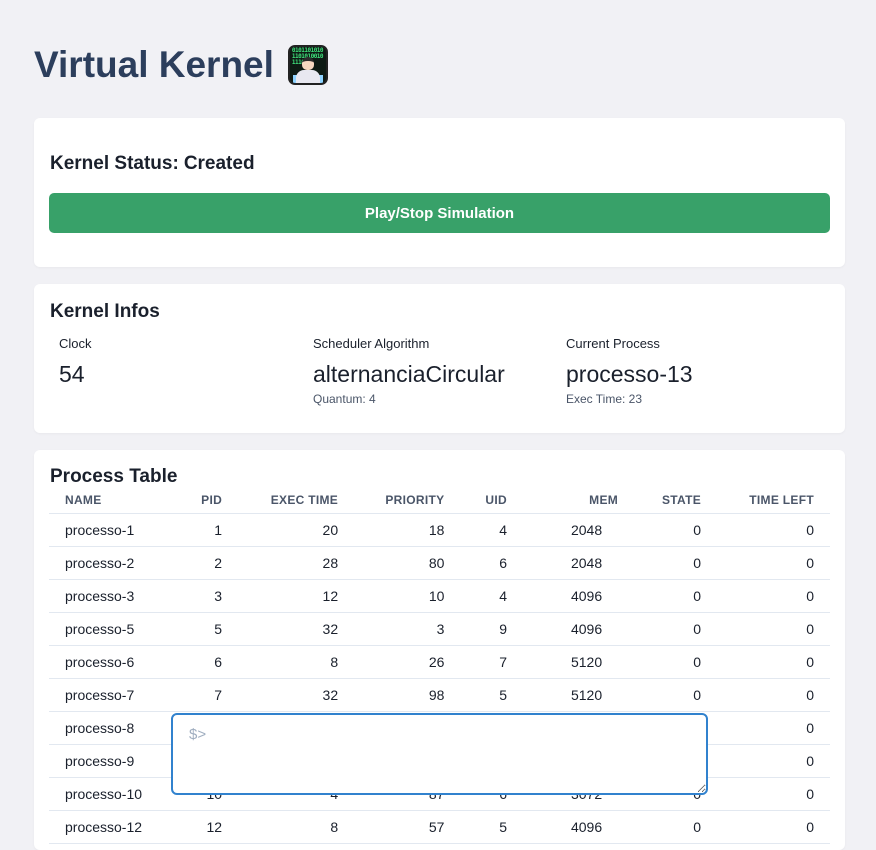  What do you see at coordinates (296, 501) in the screenshot?
I see `column-header-exec-time: EXEC TIME` at bounding box center [296, 501].